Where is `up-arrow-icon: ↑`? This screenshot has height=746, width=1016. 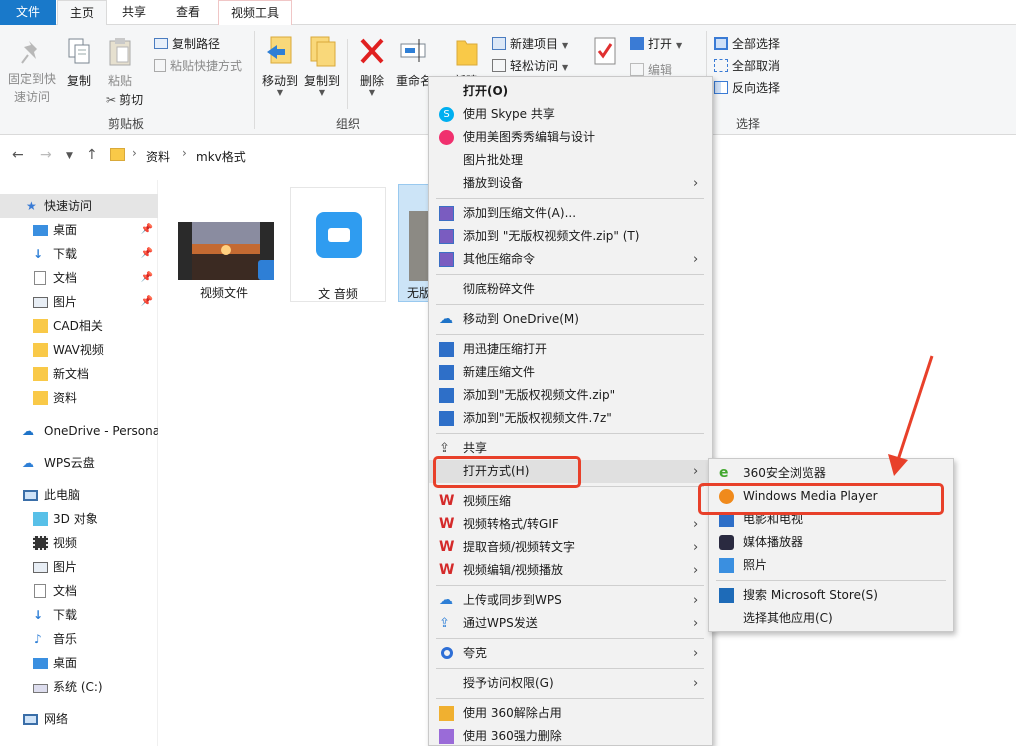
up-arrow-icon: ↑ is located at coordinates (92, 155).